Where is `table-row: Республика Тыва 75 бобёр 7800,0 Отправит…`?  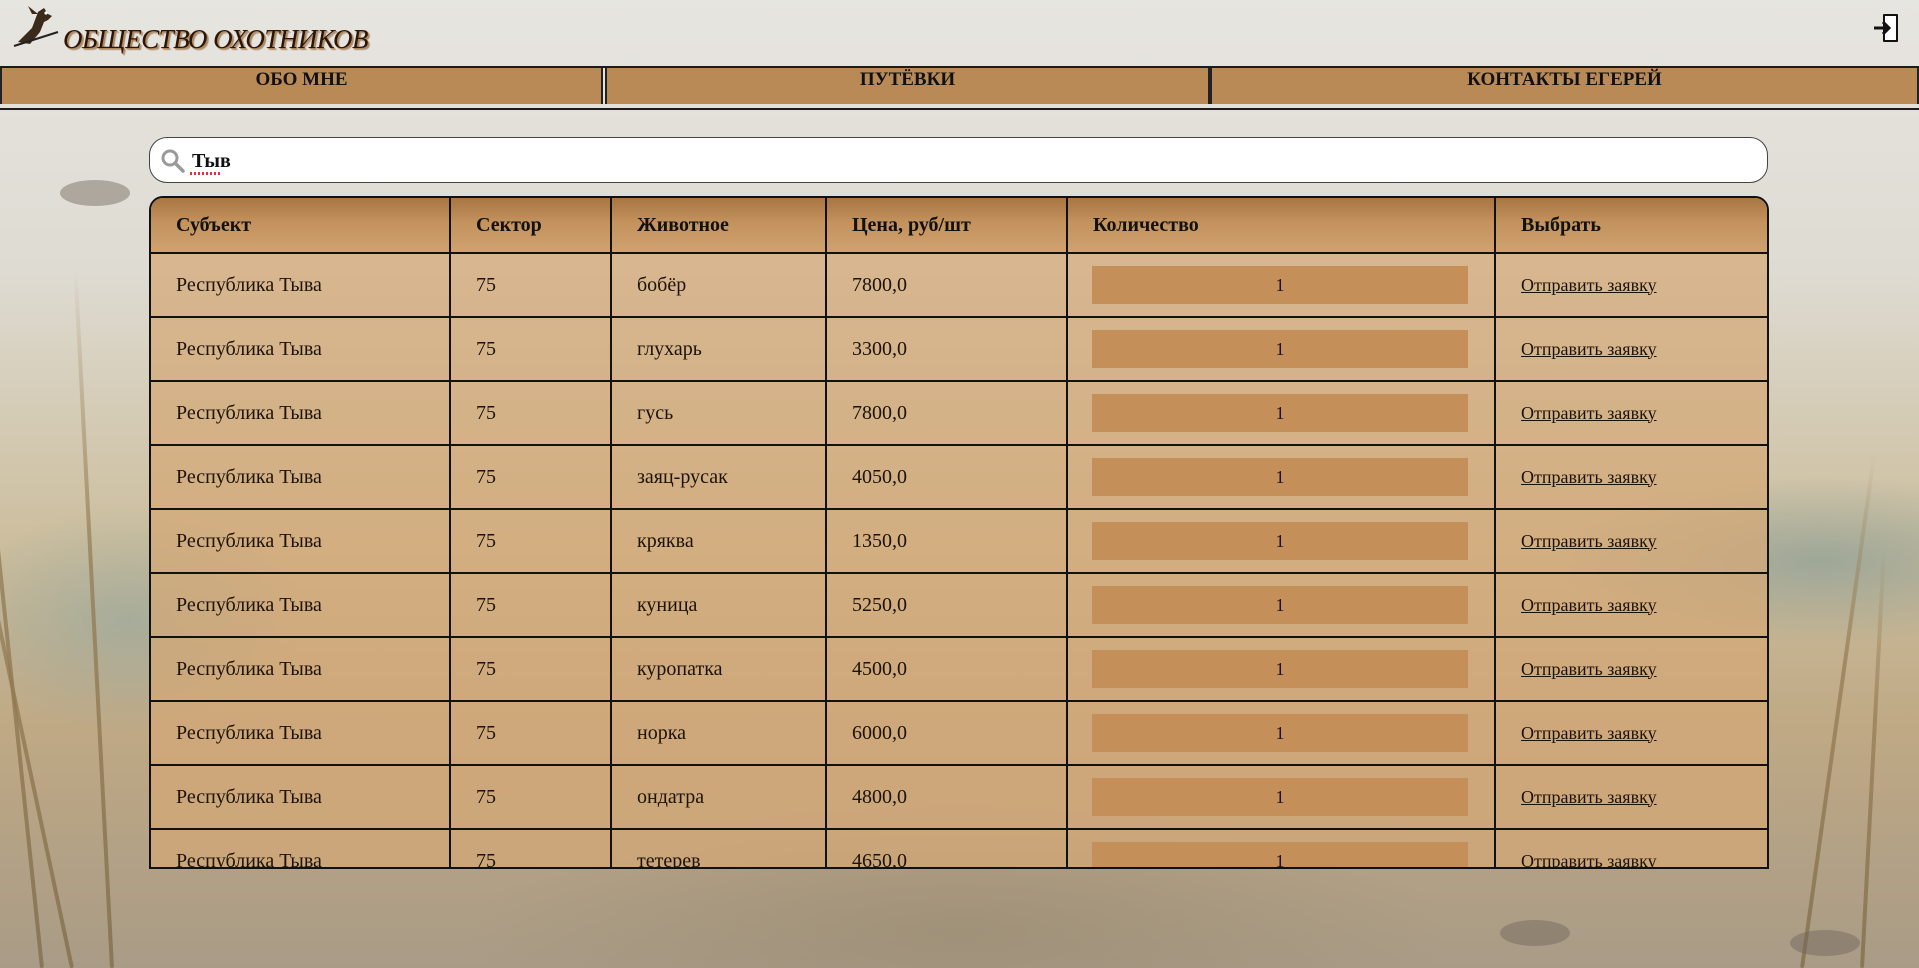
table-row: Республика Тыва 75 бобёр 7800,0 Отправит… is located at coordinates (959, 285).